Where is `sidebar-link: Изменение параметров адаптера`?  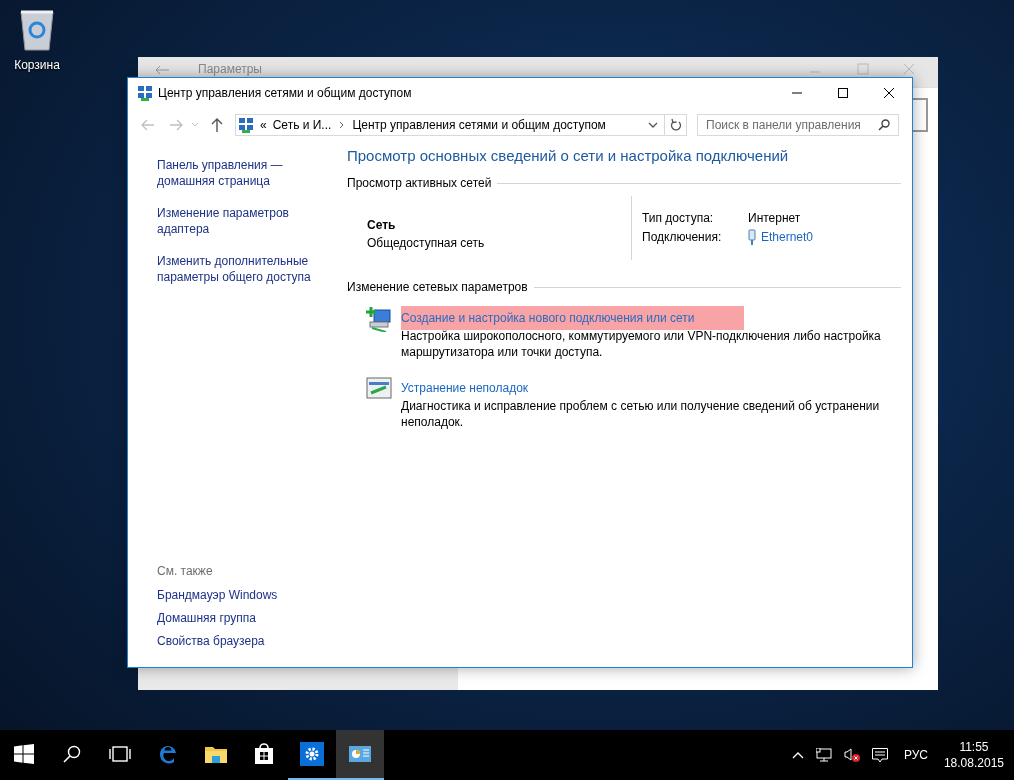 sidebar-link: Изменение параметров адаптера is located at coordinates (237, 221).